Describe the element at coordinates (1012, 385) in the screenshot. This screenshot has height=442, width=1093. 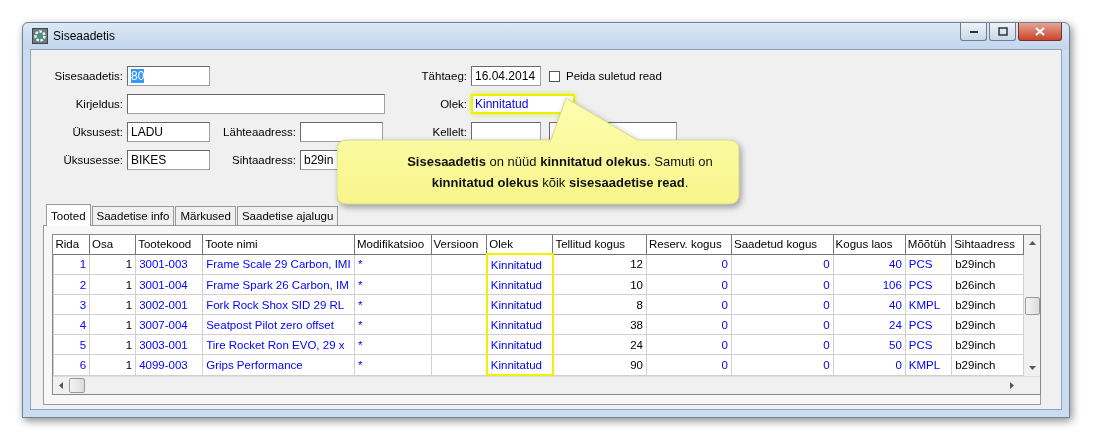
I see `scroll-right-icon` at that location.